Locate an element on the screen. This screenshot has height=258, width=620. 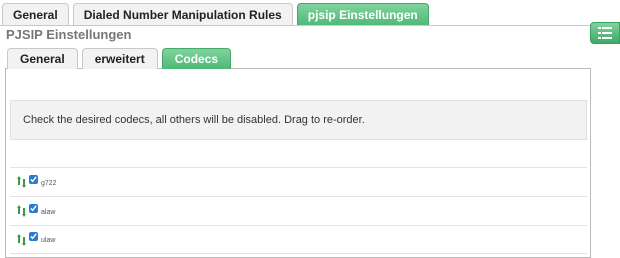
list-icon is located at coordinates (605, 33).